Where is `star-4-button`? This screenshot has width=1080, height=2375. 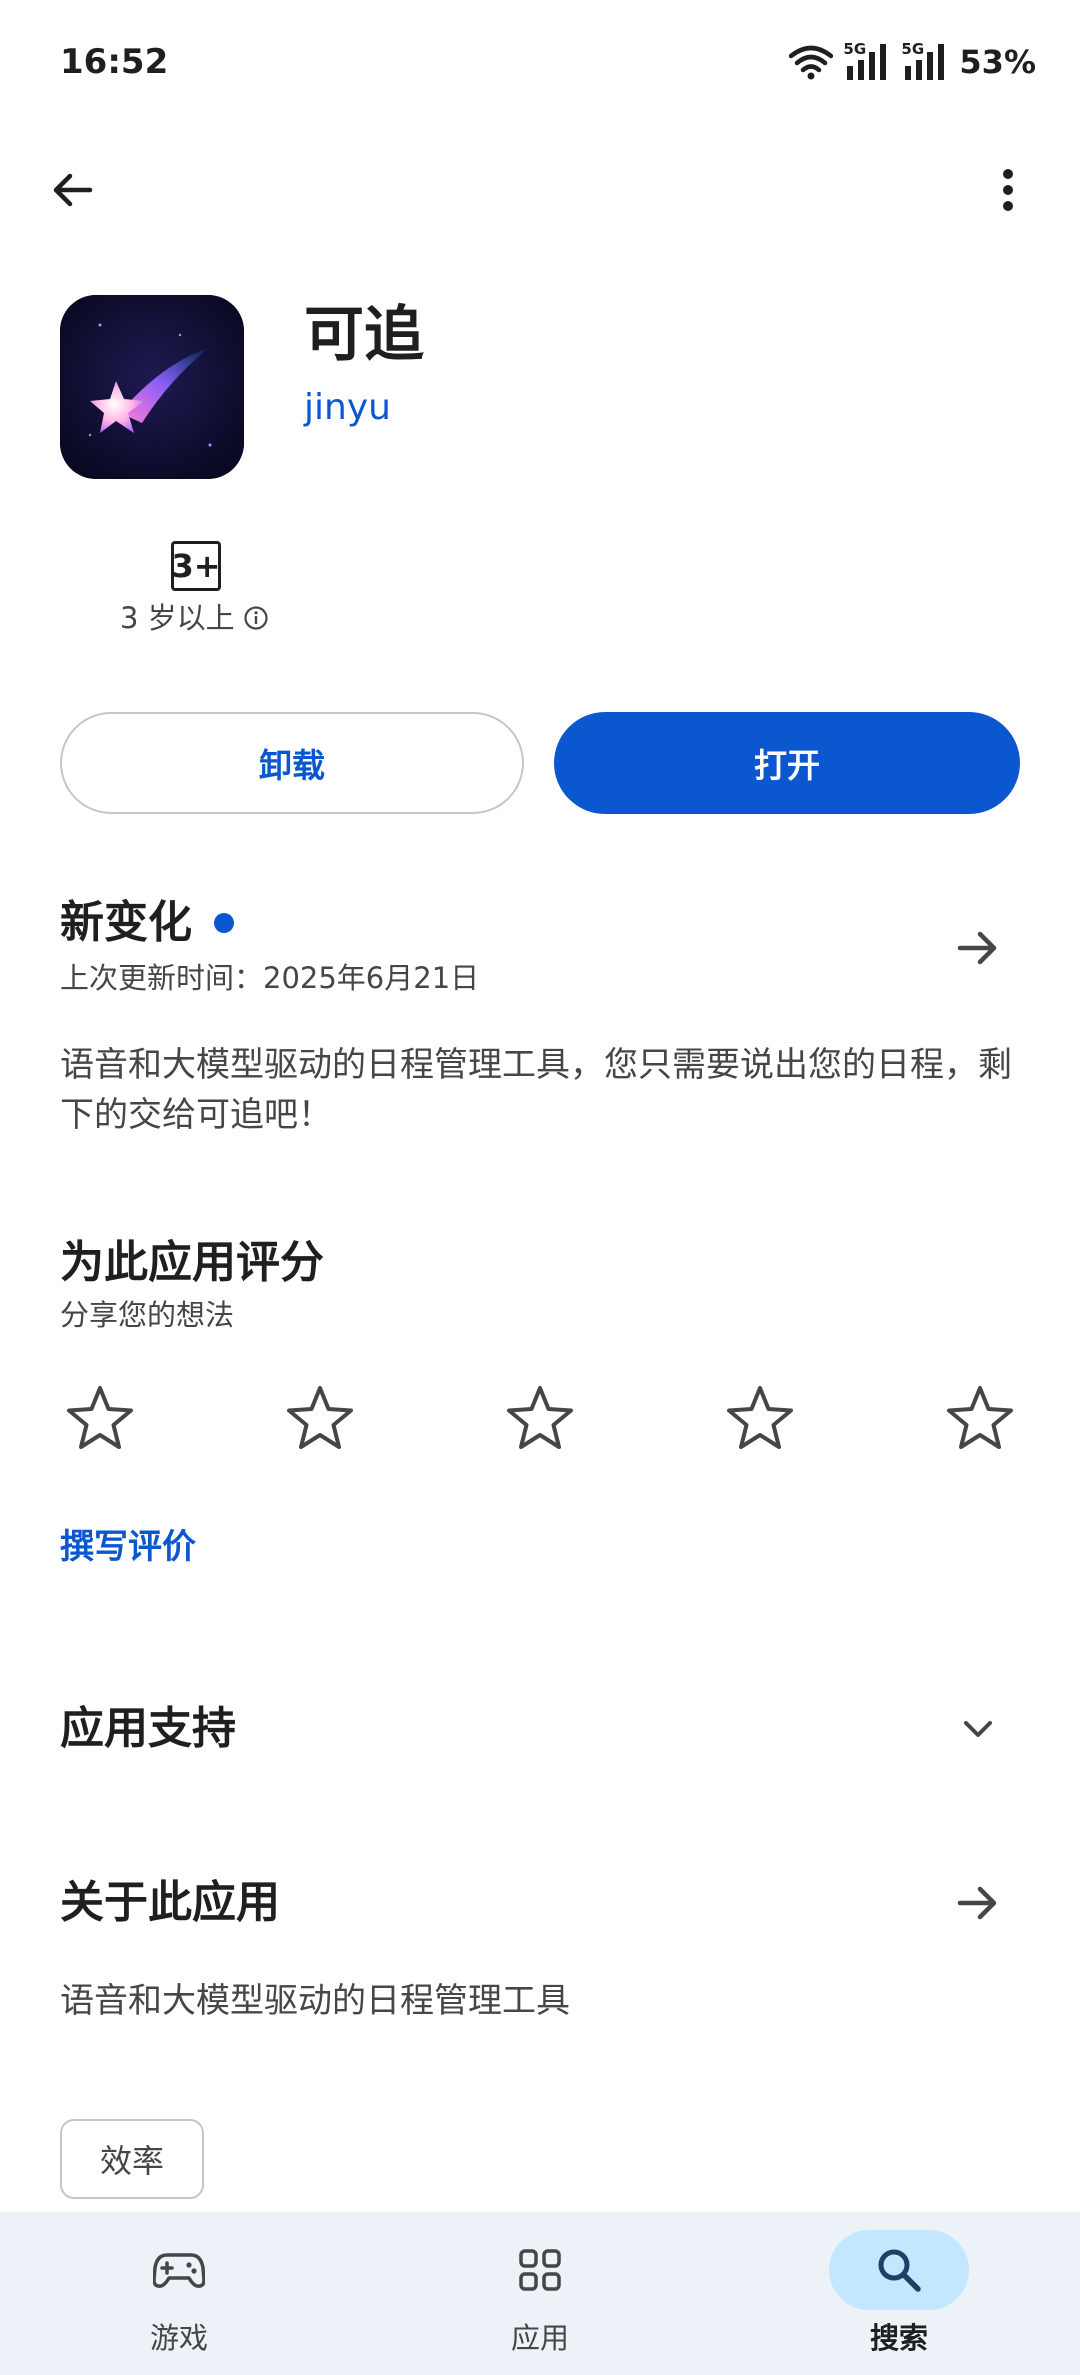
star-4-button is located at coordinates (760, 1418).